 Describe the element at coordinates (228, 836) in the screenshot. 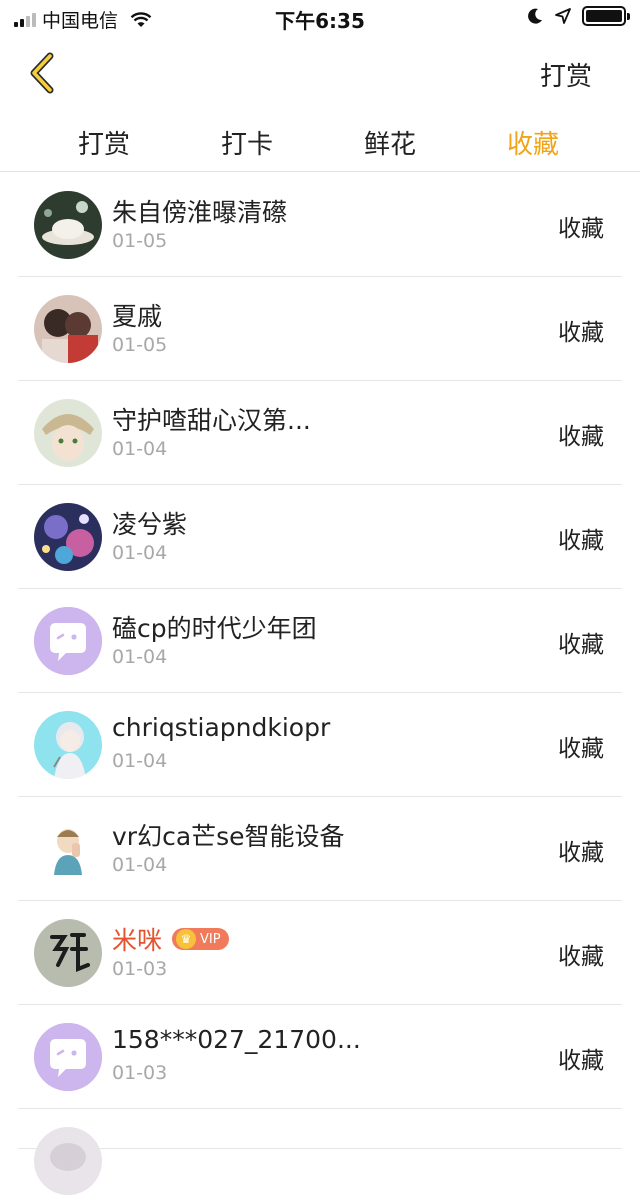

I see `user-name: vr幻ca芒se智能设备` at that location.